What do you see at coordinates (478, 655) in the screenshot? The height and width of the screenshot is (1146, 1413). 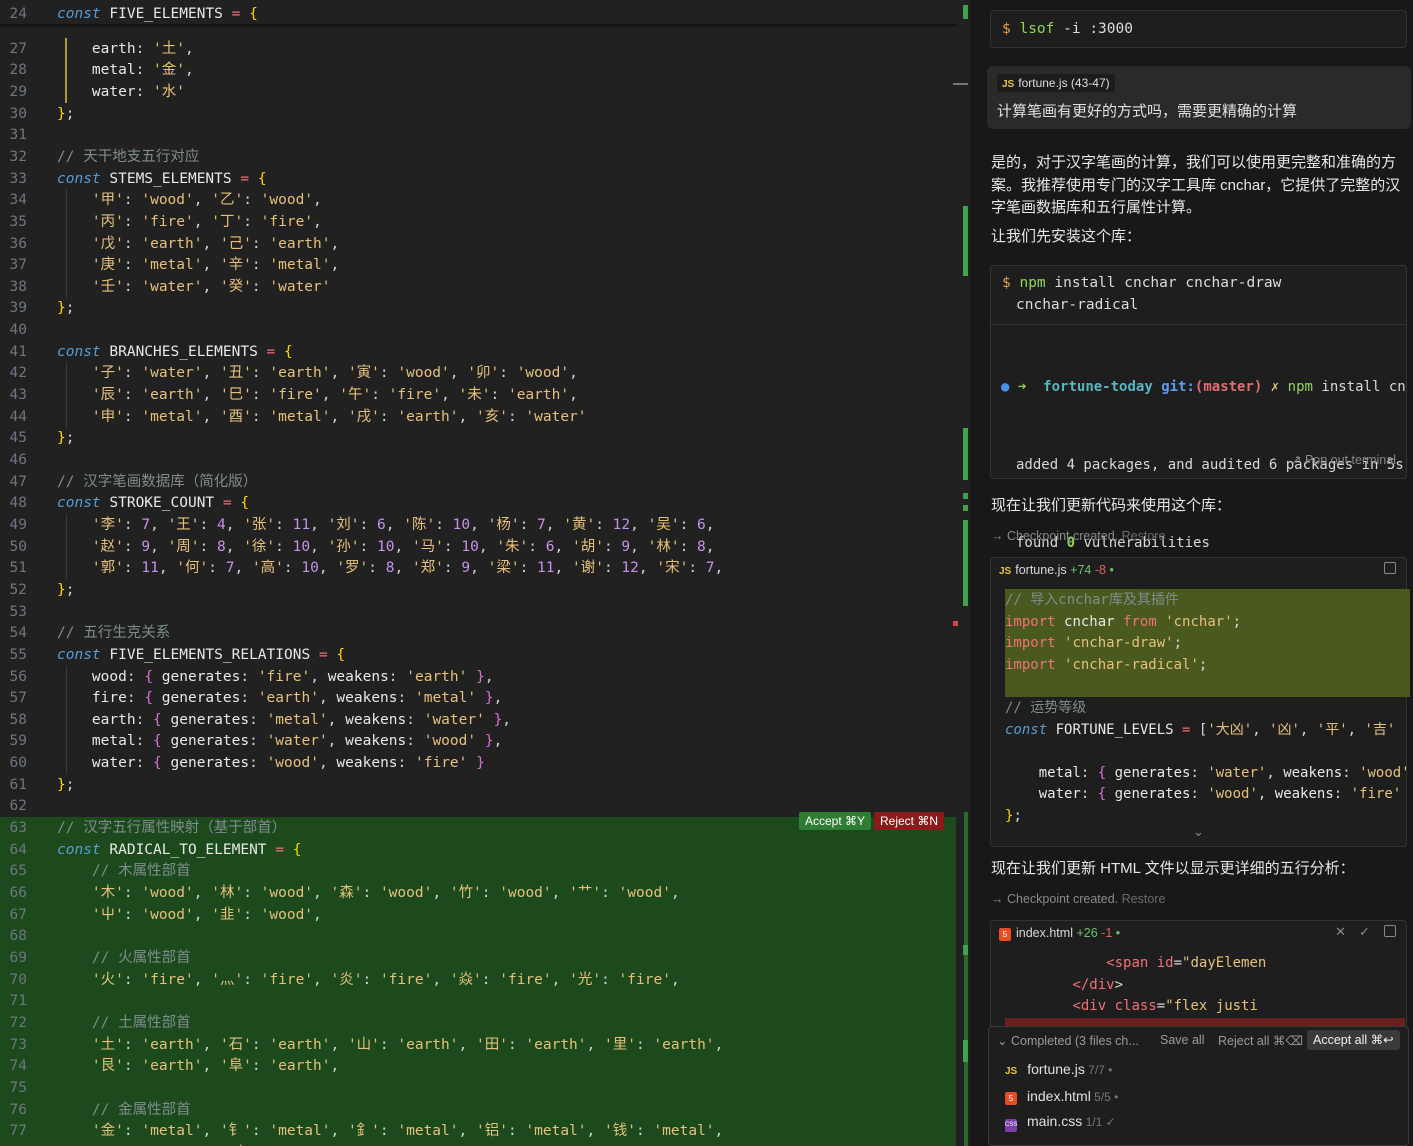 I see `code-line: 55 const FIVE_ELEMENTS_RELATIONS = {` at bounding box center [478, 655].